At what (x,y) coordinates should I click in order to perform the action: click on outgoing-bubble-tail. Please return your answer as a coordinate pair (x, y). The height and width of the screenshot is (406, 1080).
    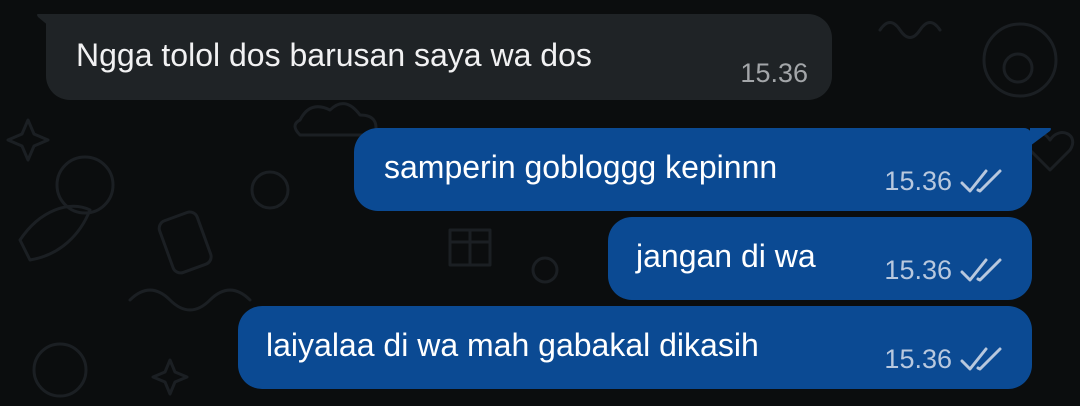
    Looking at the image, I should click on (1040, 137).